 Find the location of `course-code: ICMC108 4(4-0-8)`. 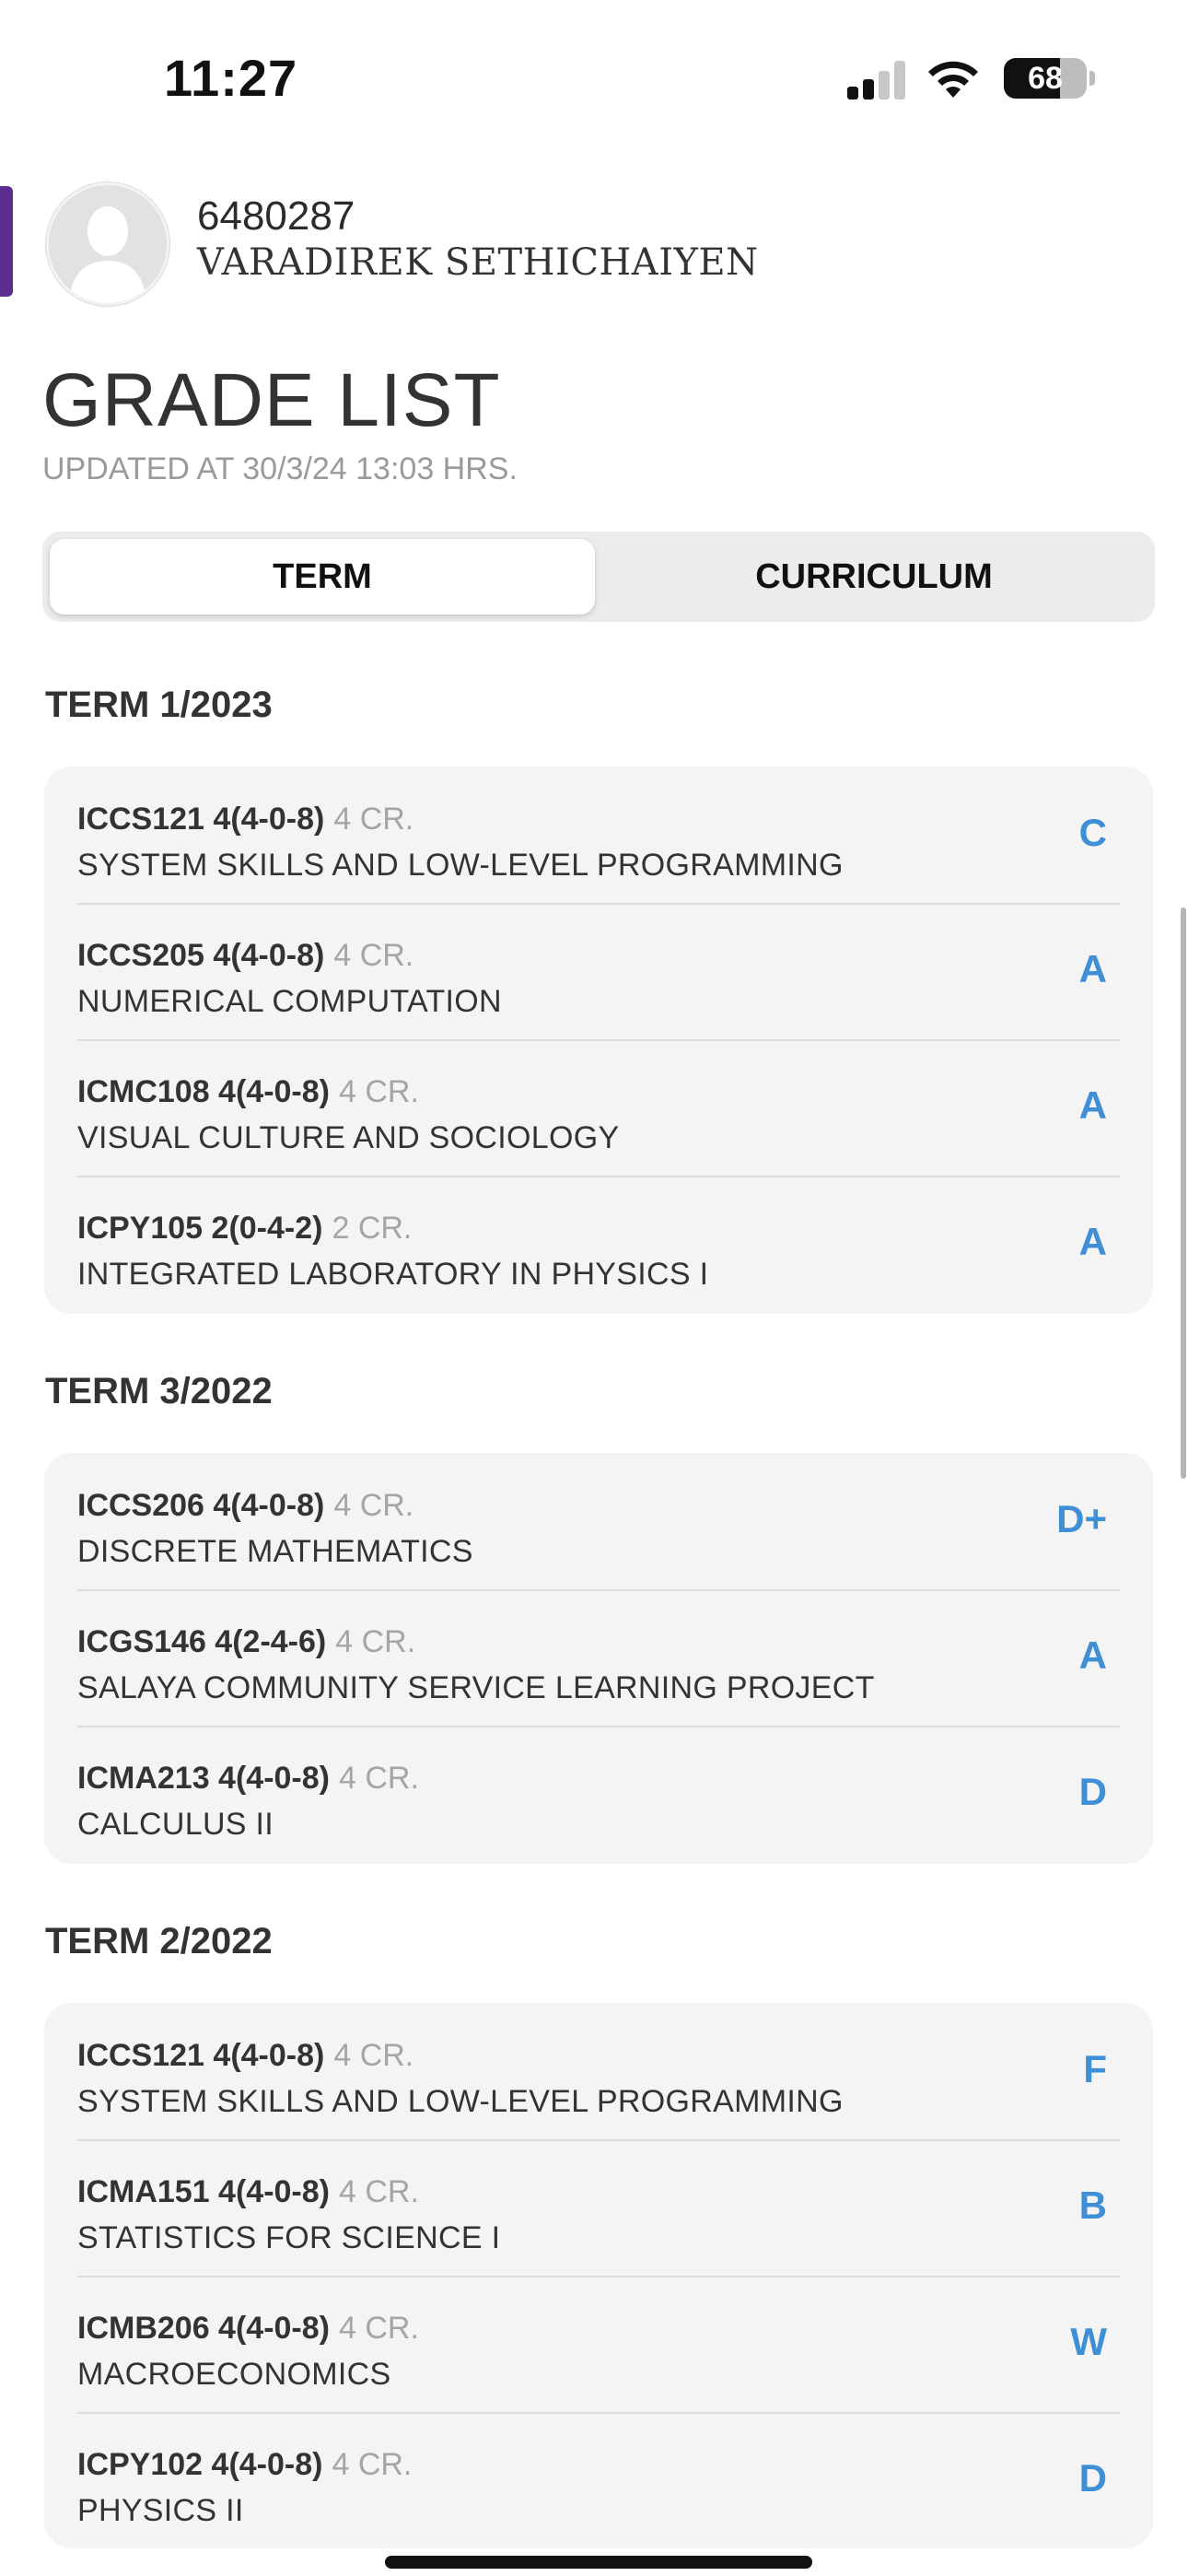

course-code: ICMC108 4(4-0-8) is located at coordinates (203, 1091).